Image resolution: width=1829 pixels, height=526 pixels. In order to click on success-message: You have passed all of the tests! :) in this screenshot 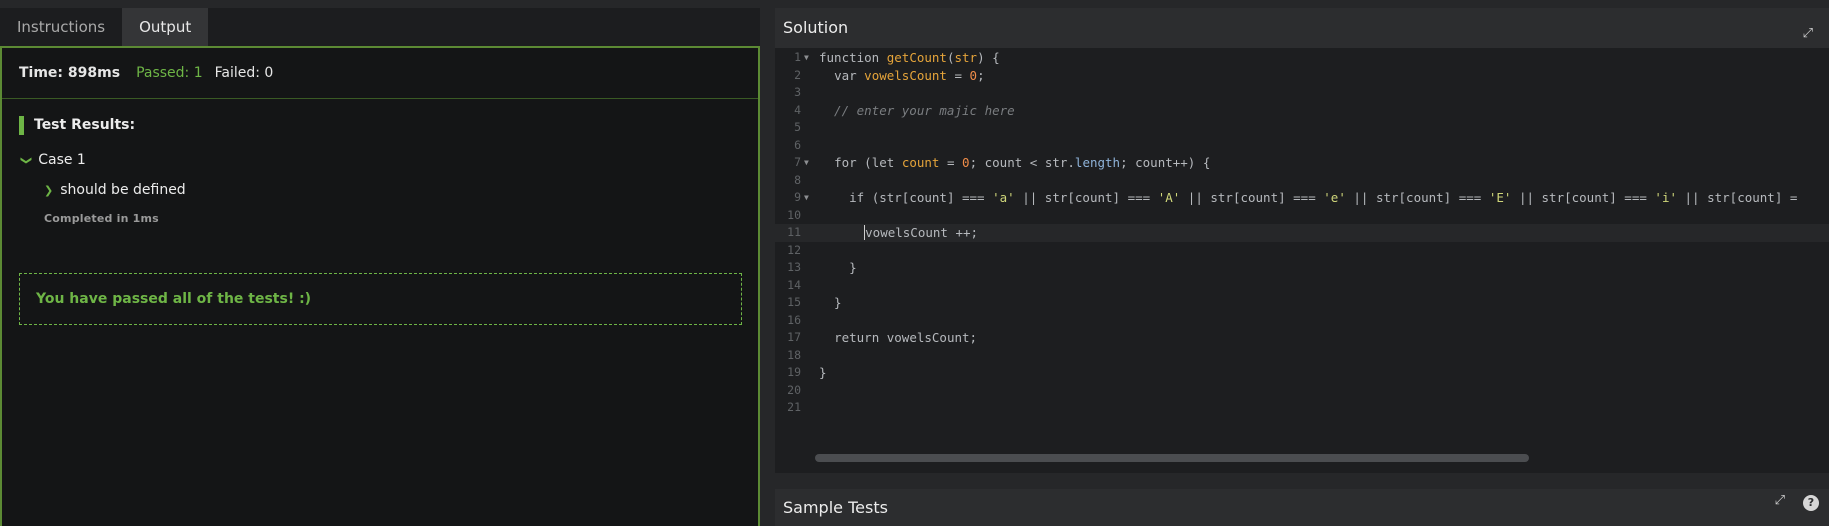, I will do `click(380, 299)`.